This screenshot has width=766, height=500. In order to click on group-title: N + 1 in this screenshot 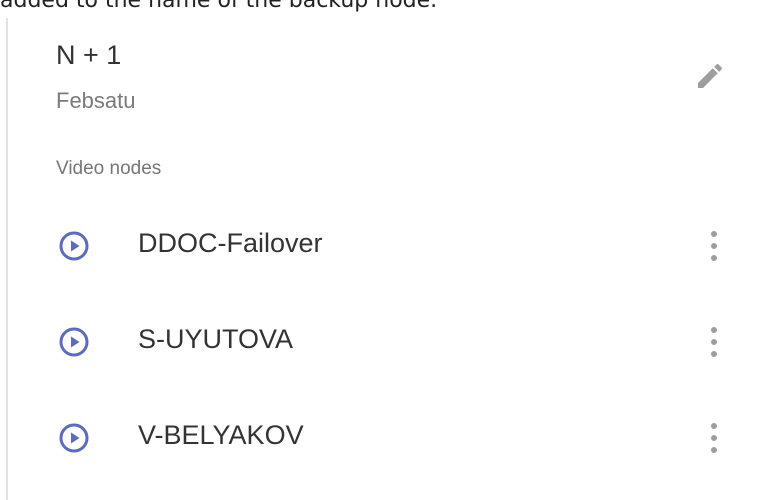, I will do `click(89, 55)`.